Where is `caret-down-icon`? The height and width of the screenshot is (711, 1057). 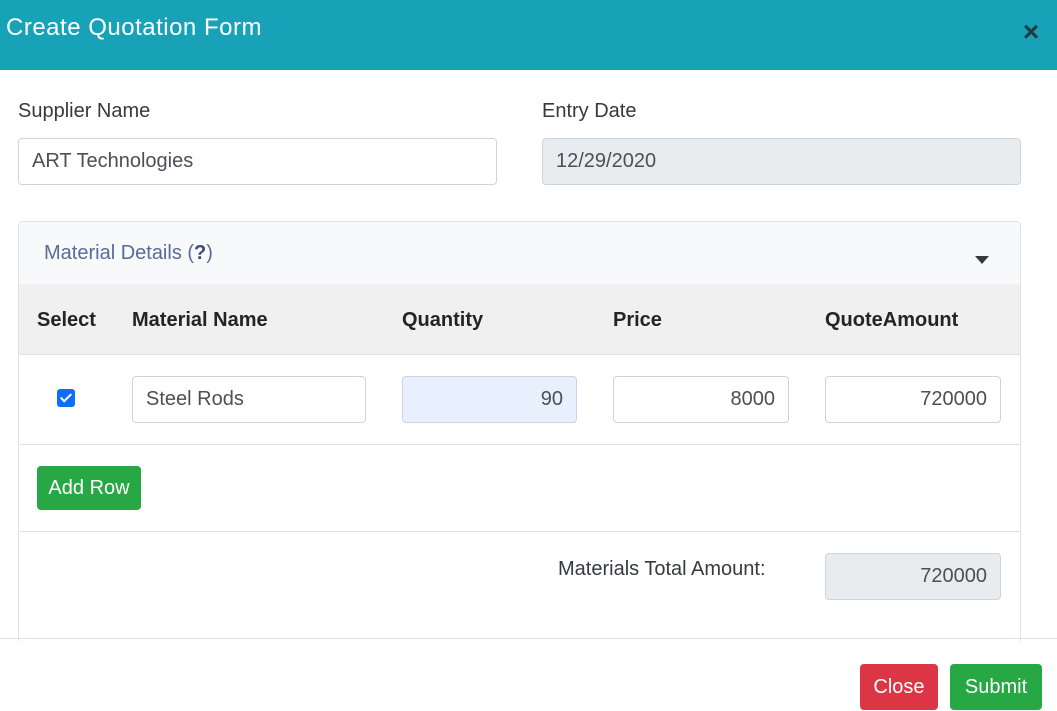 caret-down-icon is located at coordinates (982, 260).